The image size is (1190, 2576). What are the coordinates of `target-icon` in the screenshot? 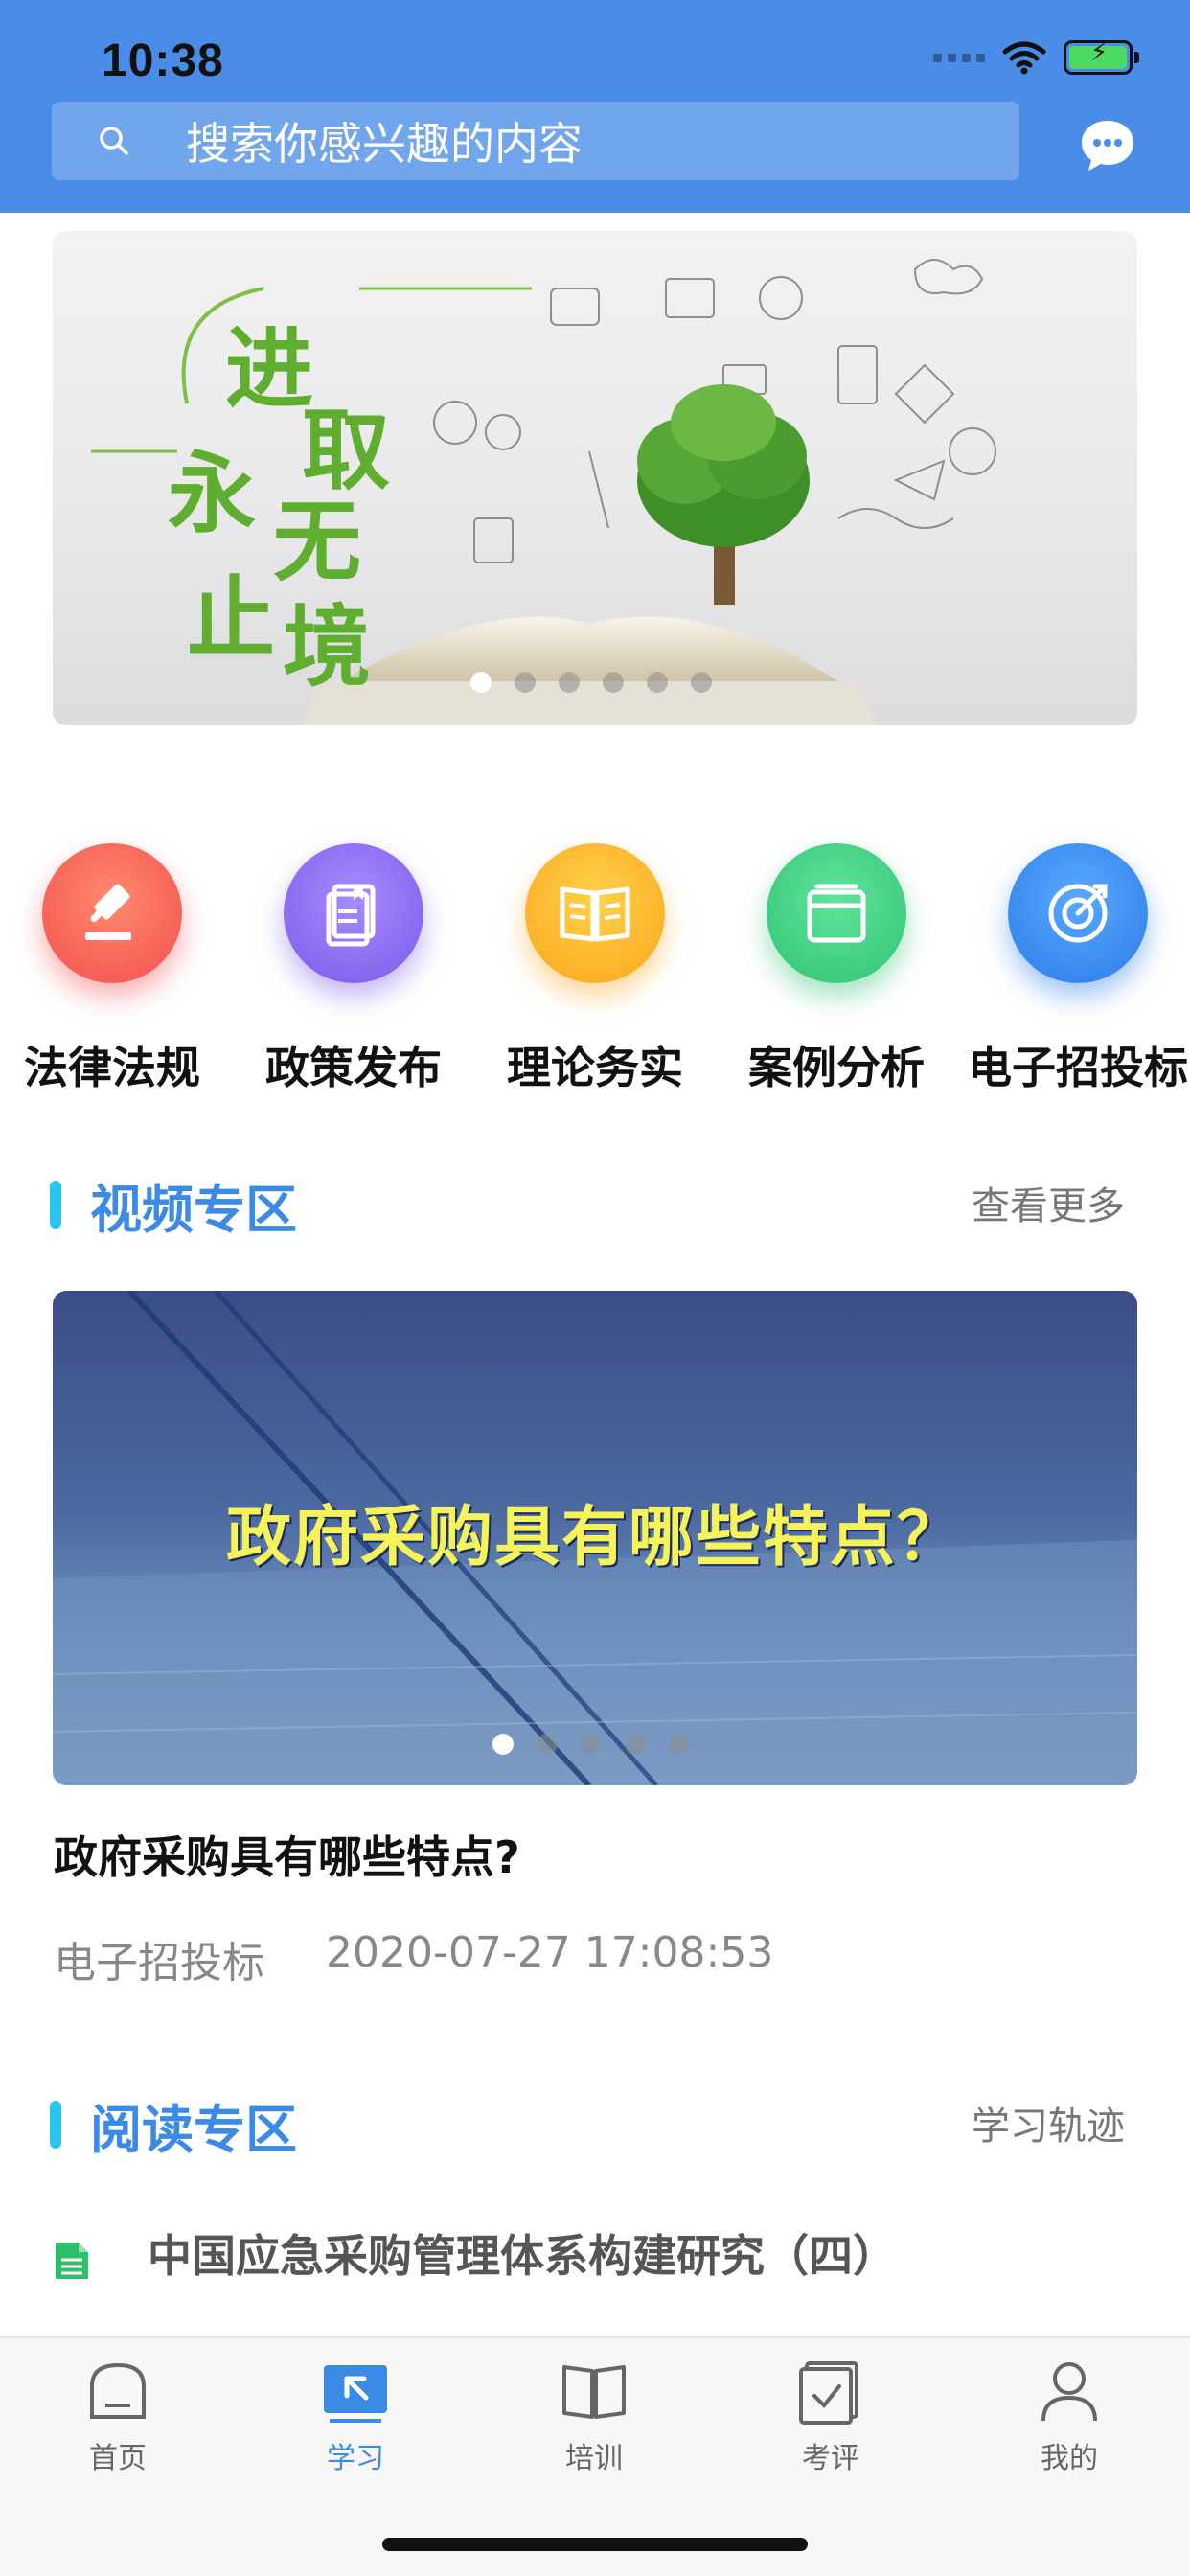 It's located at (1078, 913).